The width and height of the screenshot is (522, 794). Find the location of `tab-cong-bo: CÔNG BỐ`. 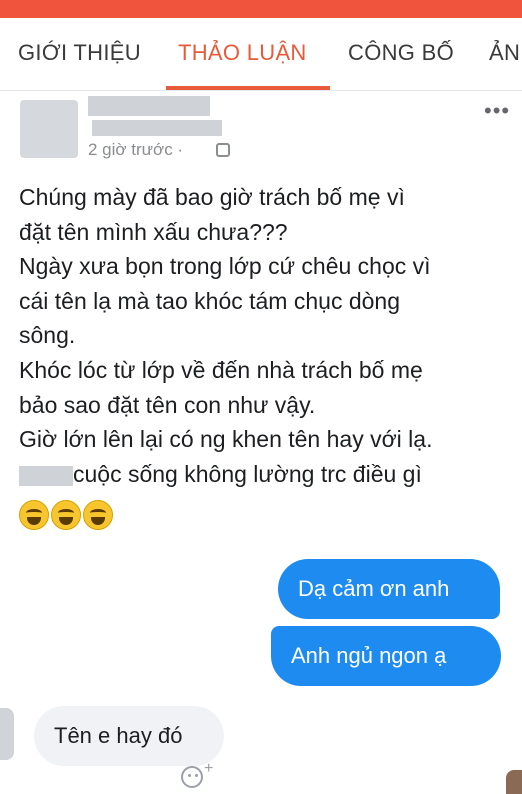

tab-cong-bo: CÔNG BỐ is located at coordinates (401, 53).